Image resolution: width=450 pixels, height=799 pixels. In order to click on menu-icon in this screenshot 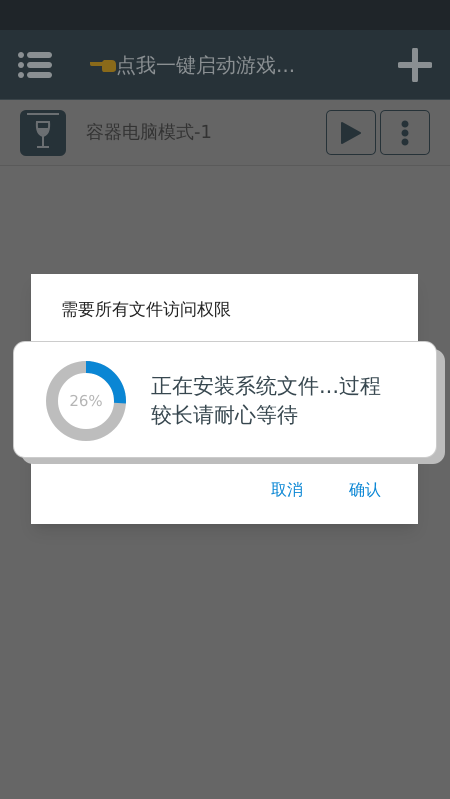, I will do `click(35, 64)`.